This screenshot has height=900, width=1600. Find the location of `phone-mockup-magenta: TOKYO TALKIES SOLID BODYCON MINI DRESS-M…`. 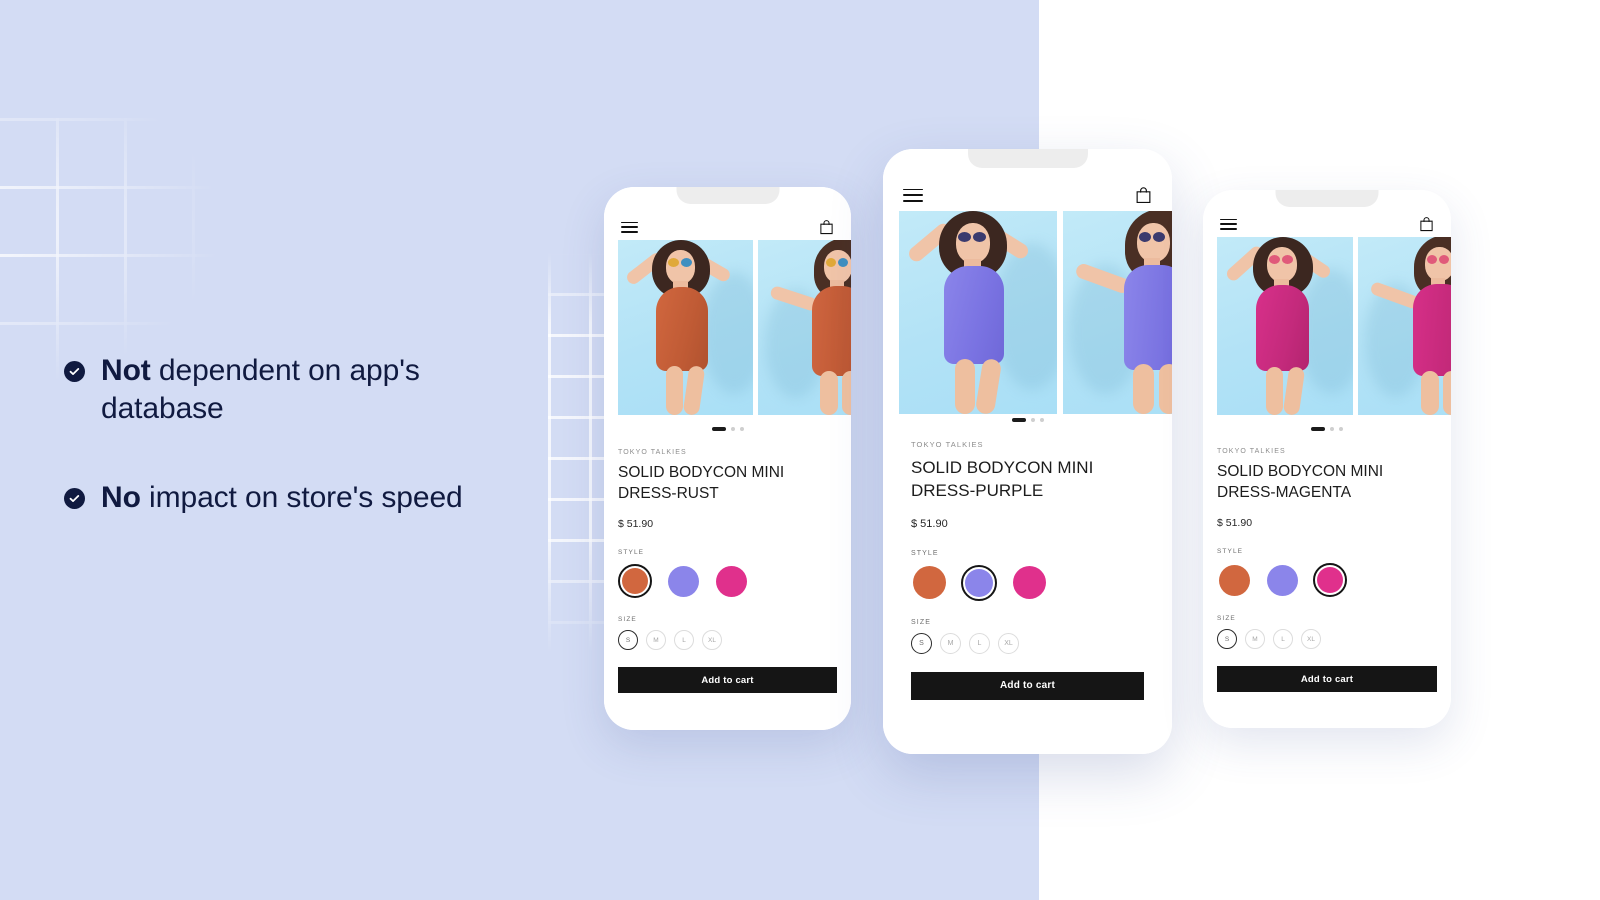

phone-mockup-magenta: TOKYO TALKIES SOLID BODYCON MINI DRESS-M… is located at coordinates (1327, 459).